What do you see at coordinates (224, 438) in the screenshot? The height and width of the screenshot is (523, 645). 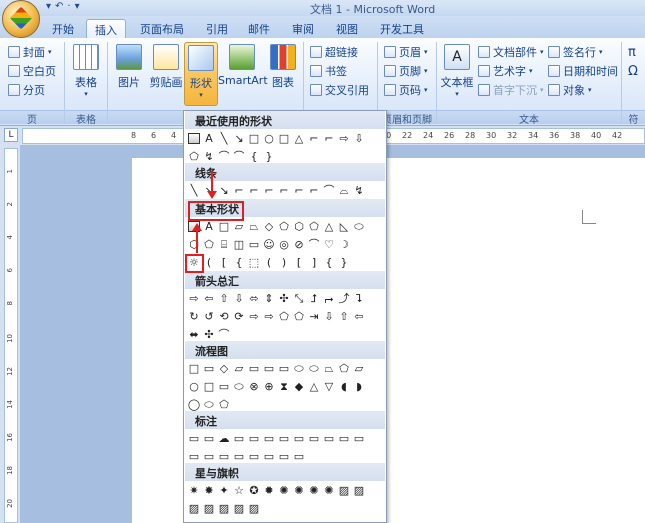 I see `shape-item: ☁` at bounding box center [224, 438].